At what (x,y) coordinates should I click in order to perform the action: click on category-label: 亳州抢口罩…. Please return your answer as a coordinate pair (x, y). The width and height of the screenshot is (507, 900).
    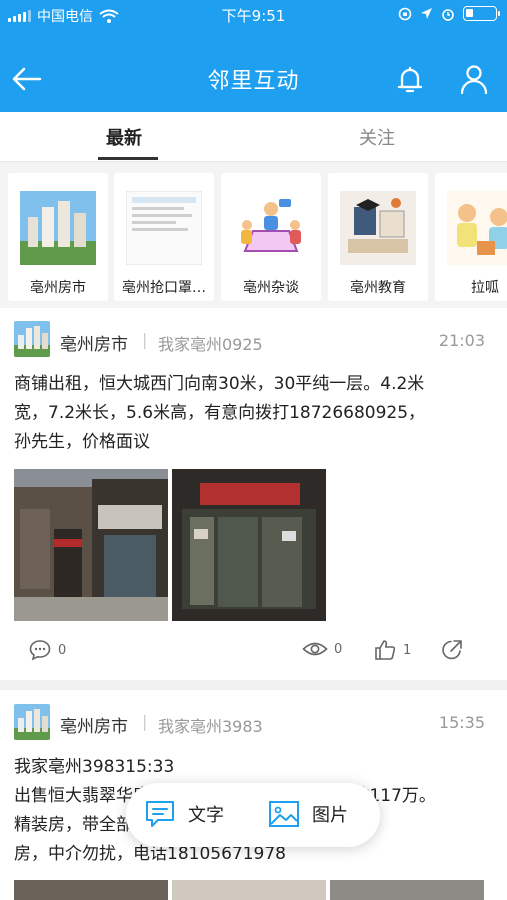
    Looking at the image, I should click on (164, 288).